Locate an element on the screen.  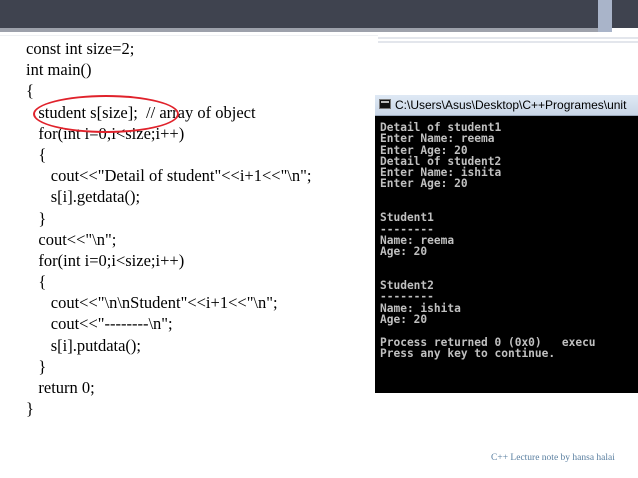
header-accent-bar is located at coordinates (605, 16).